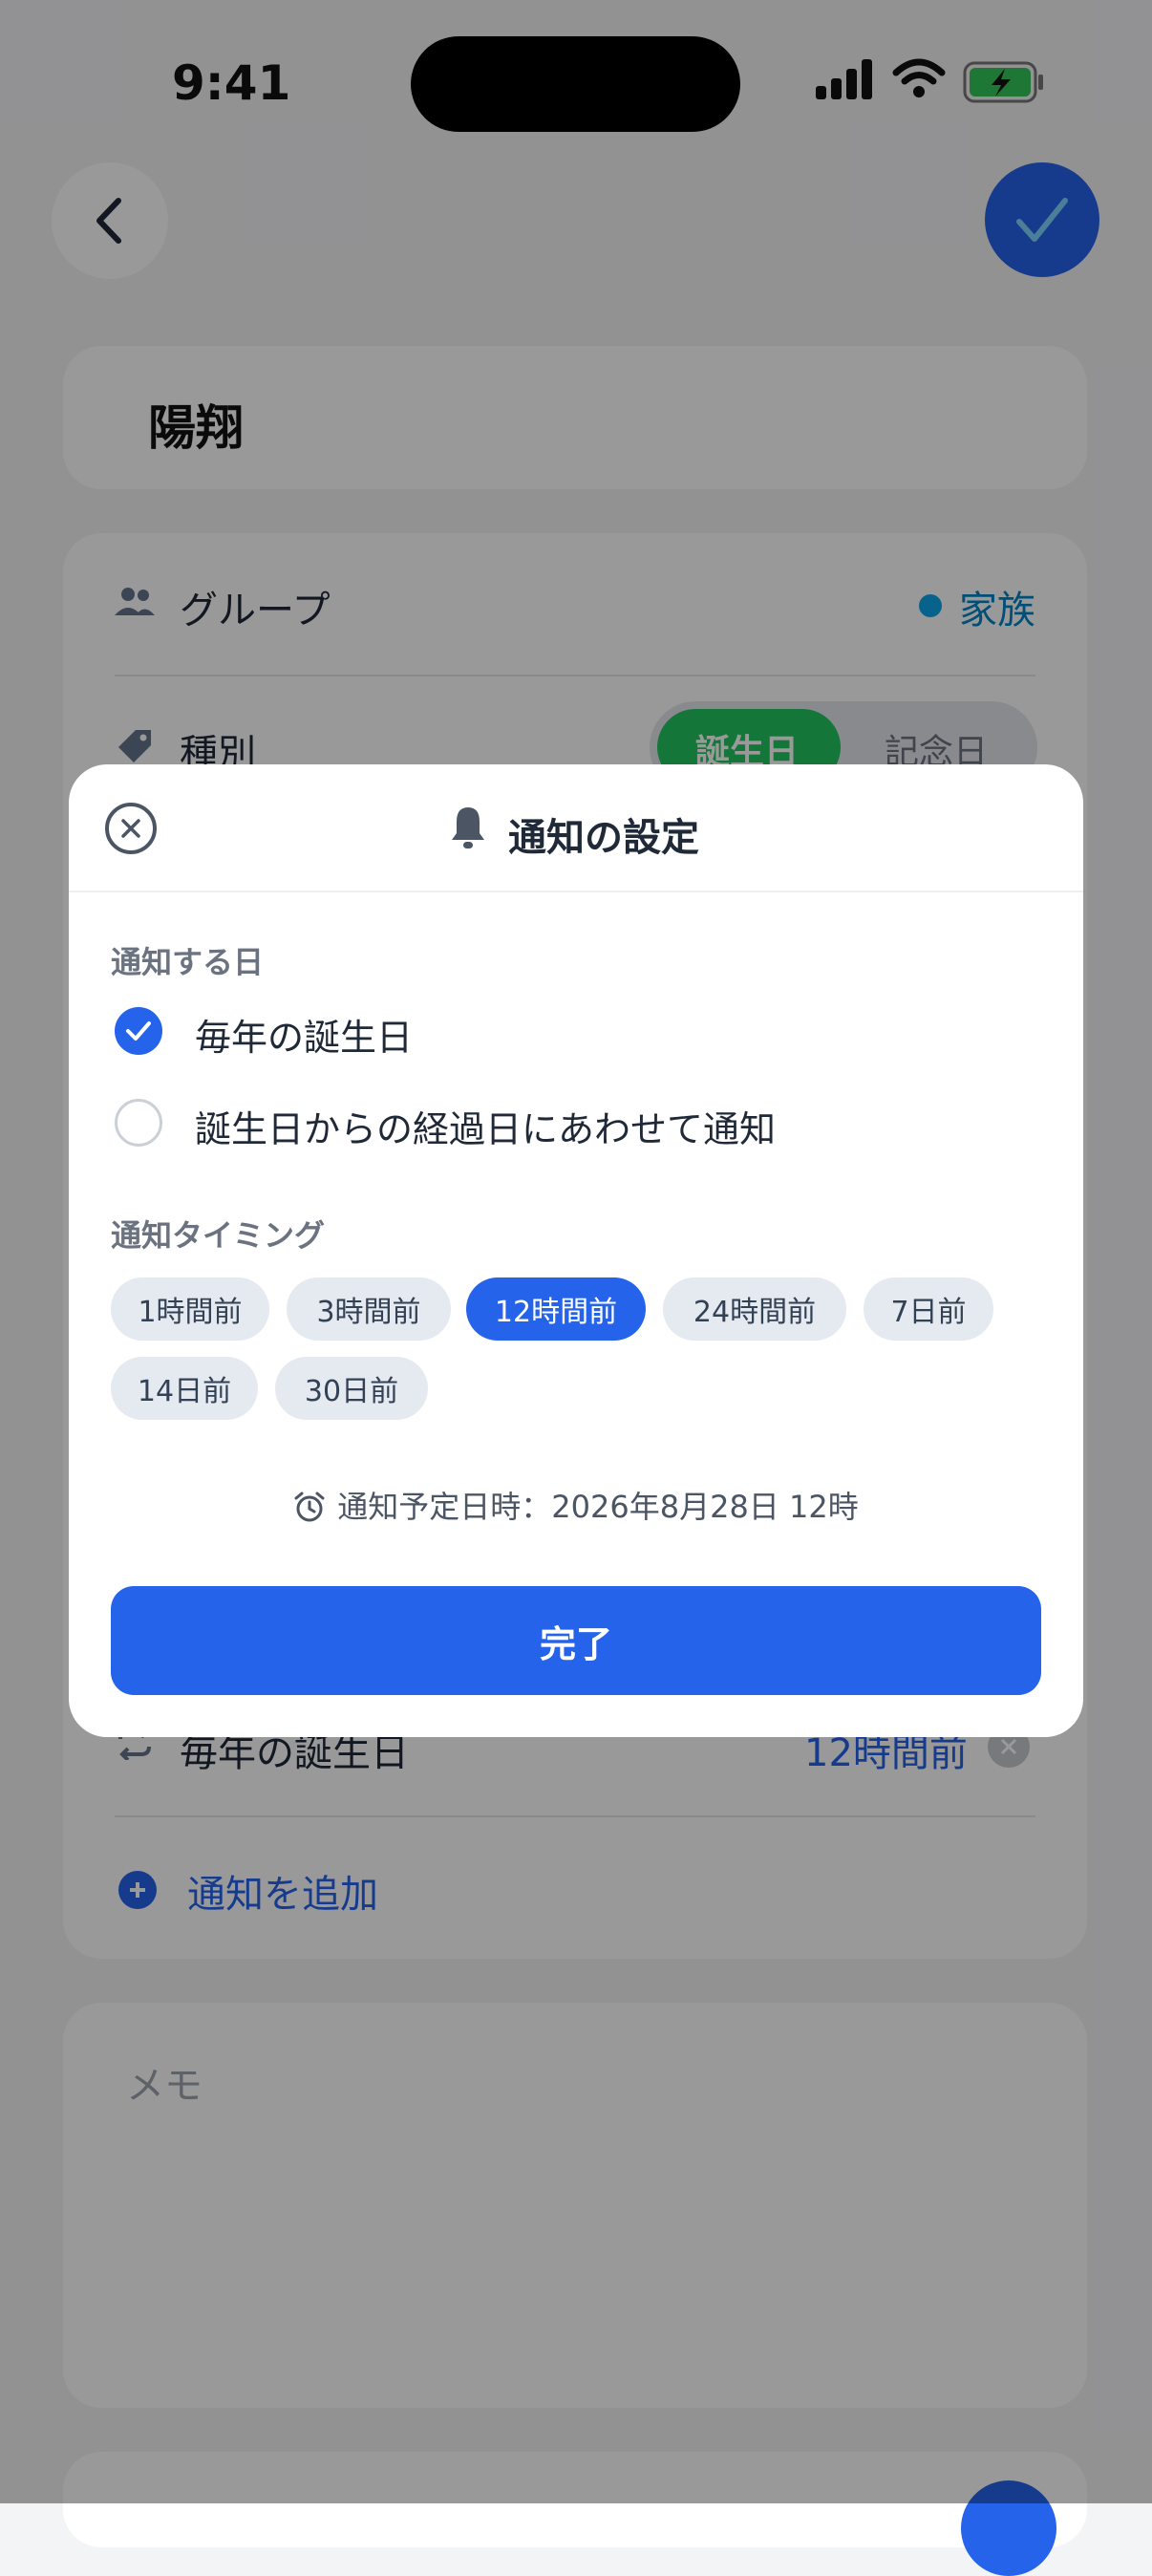 This screenshot has height=2576, width=1152. Describe the element at coordinates (188, 962) in the screenshot. I see `notify-day-label: 通知する日` at that location.